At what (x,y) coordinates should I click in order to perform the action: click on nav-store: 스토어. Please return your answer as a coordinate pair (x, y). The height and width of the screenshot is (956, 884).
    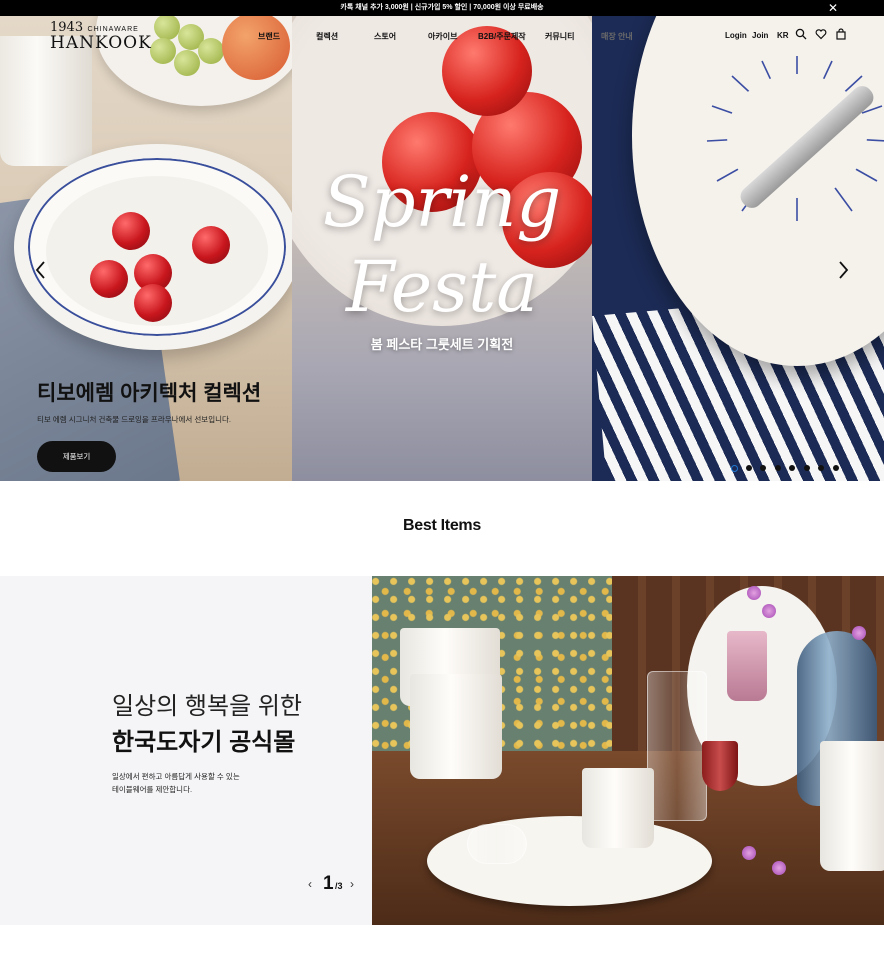
    Looking at the image, I should click on (385, 36).